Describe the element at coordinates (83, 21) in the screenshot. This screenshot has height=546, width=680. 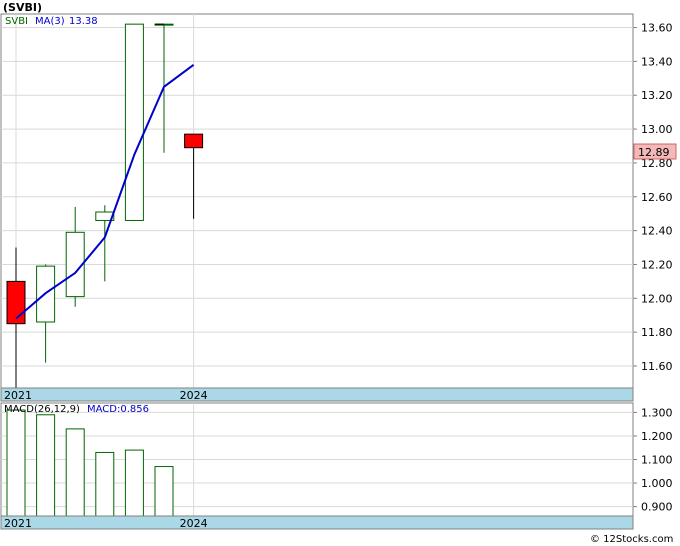
I see `ma-value-label: 13.38` at that location.